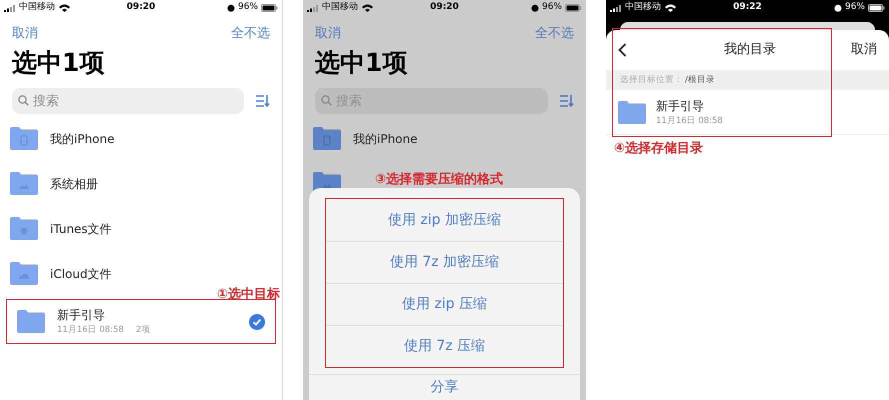 This screenshot has width=889, height=400. I want to click on path-text: /根目录, so click(700, 80).